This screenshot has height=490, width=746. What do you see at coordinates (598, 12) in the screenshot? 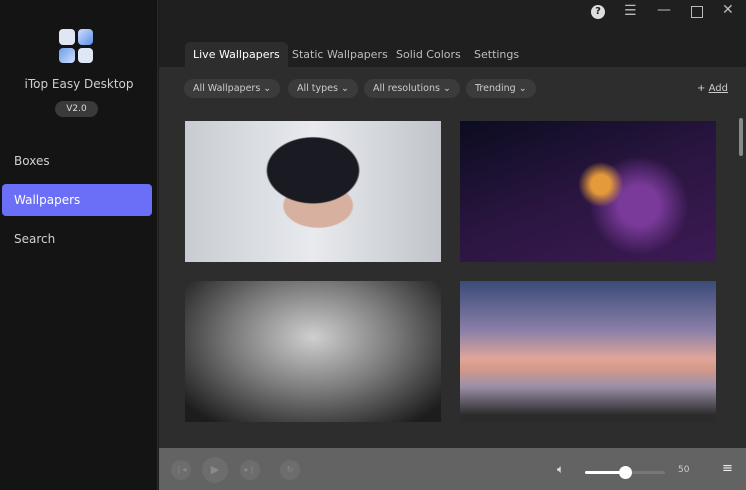
I see `help-icon: ?` at bounding box center [598, 12].